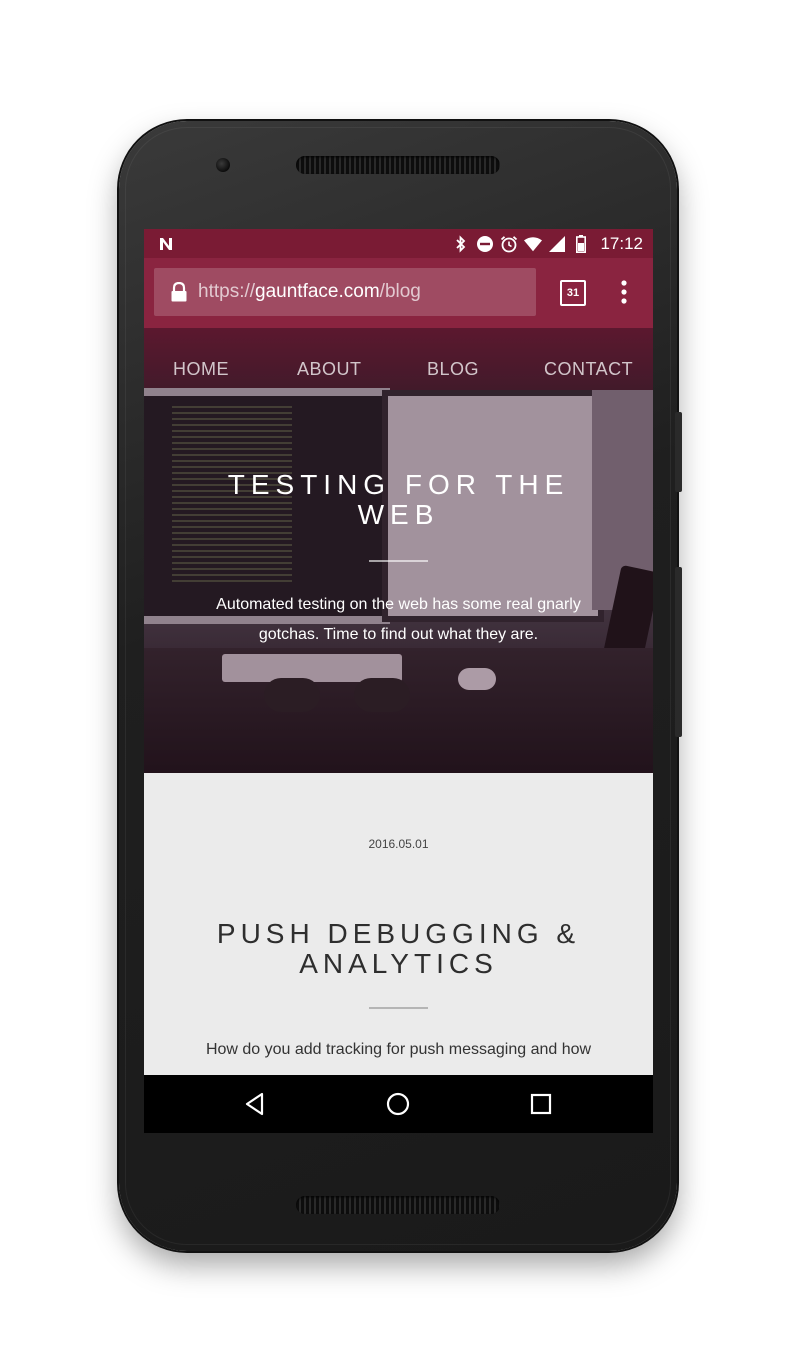  I want to click on browser-toolbar: https://gauntface.com/blog 31, so click(398, 293).